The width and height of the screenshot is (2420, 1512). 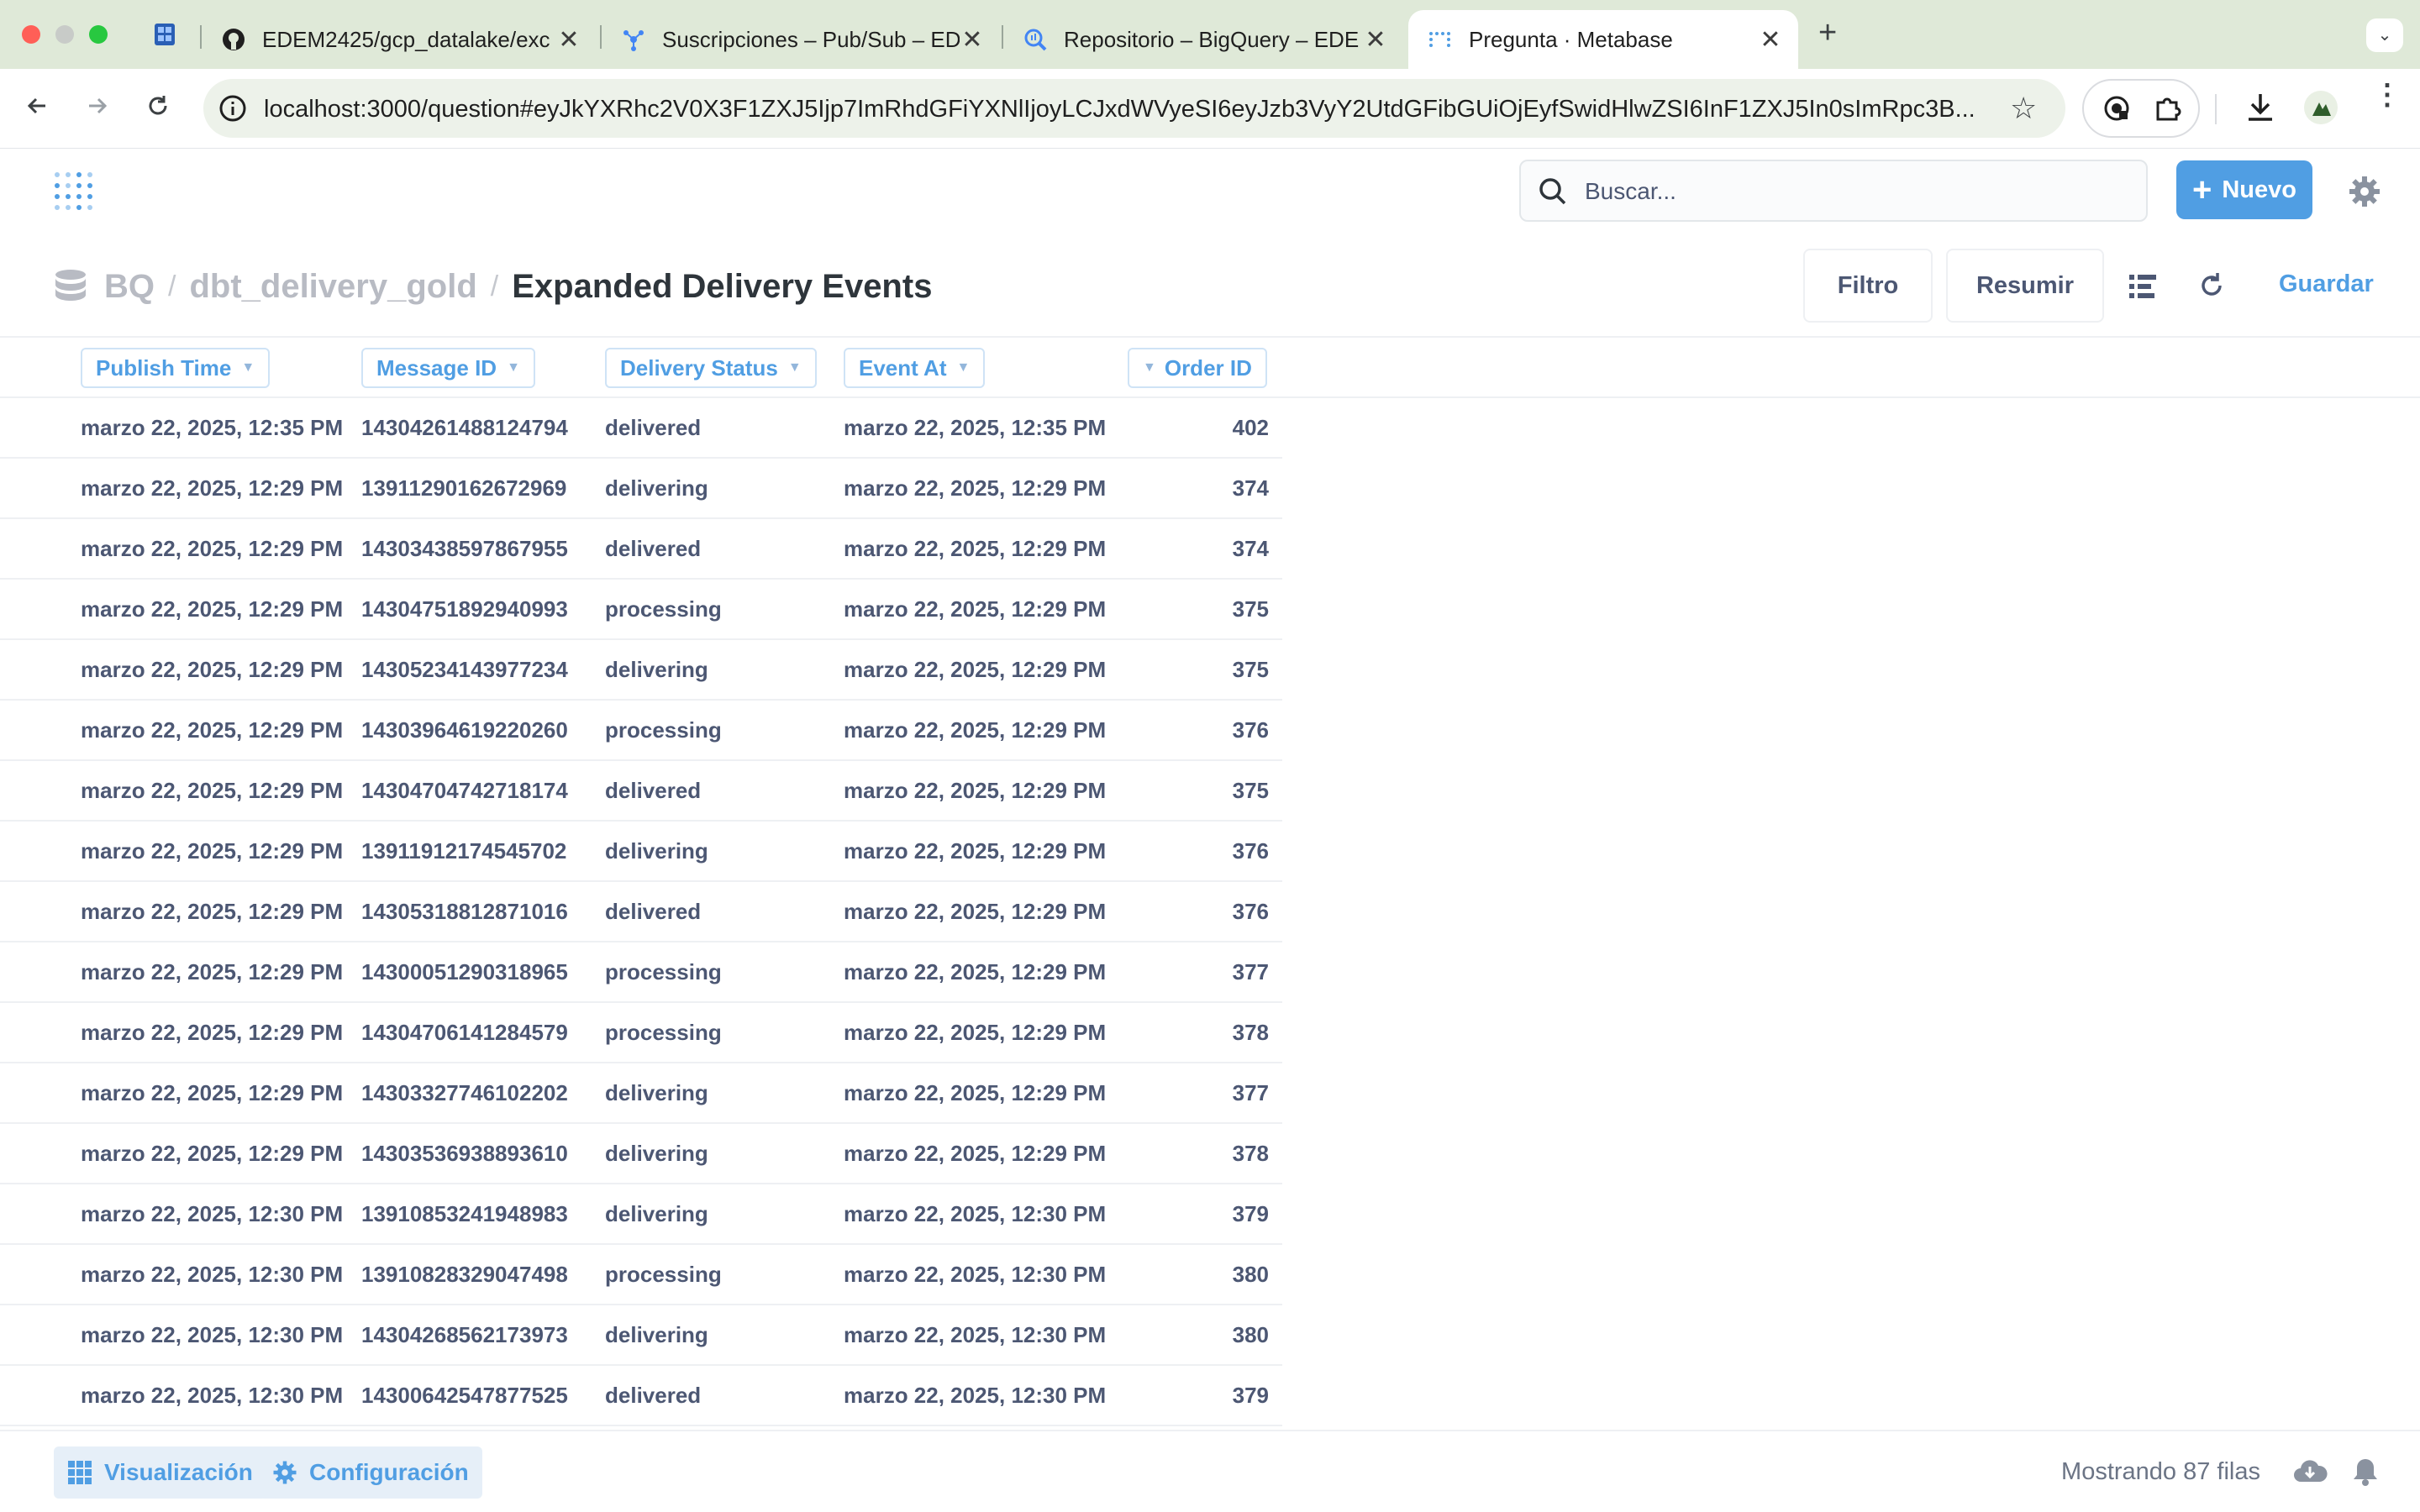 What do you see at coordinates (370, 1472) in the screenshot?
I see `settings-button: Configuración` at bounding box center [370, 1472].